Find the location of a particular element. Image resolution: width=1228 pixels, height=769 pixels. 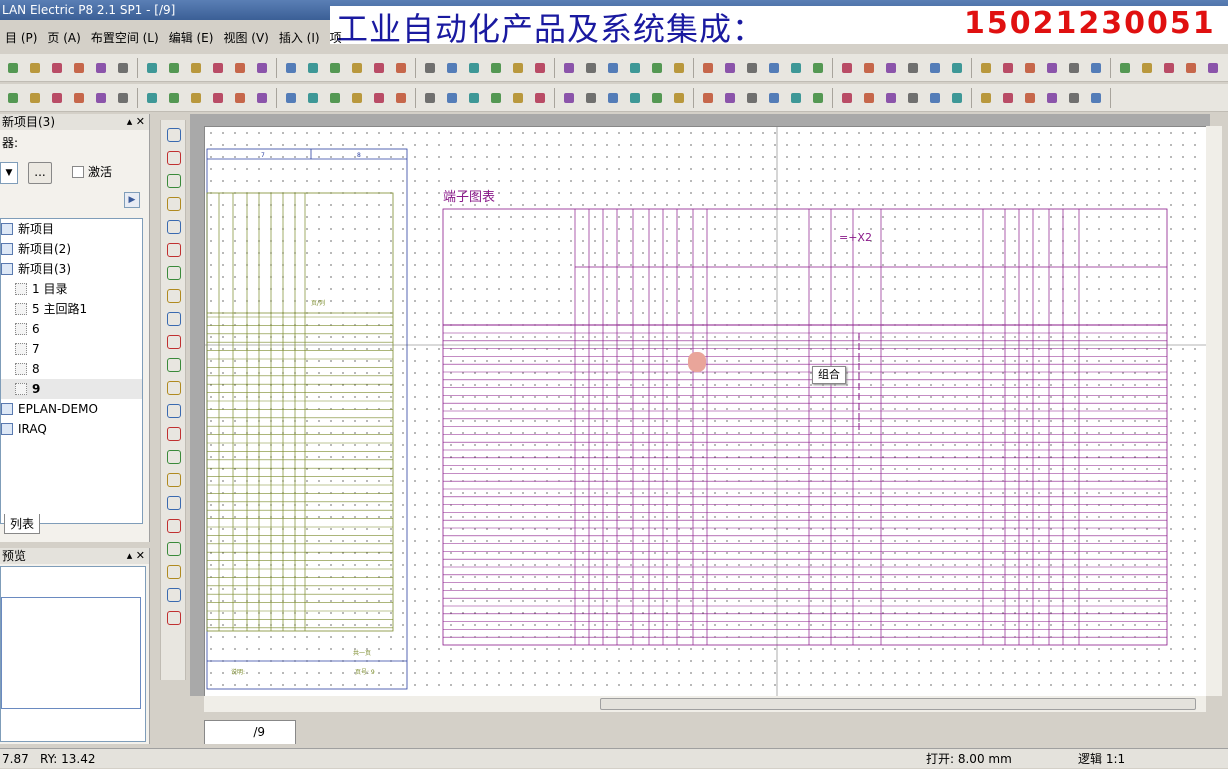

tree-item: 6 is located at coordinates (71, 329).